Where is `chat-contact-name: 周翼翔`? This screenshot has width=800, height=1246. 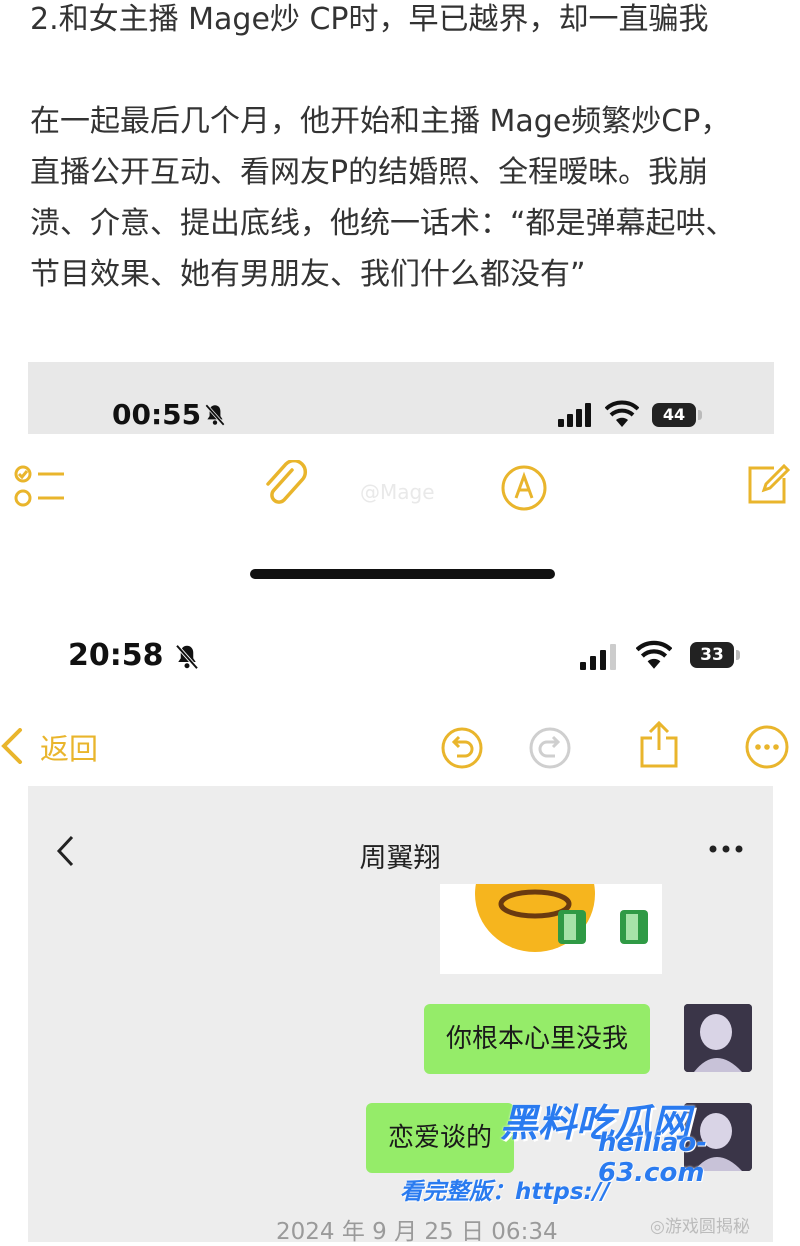 chat-contact-name: 周翼翔 is located at coordinates (400, 858).